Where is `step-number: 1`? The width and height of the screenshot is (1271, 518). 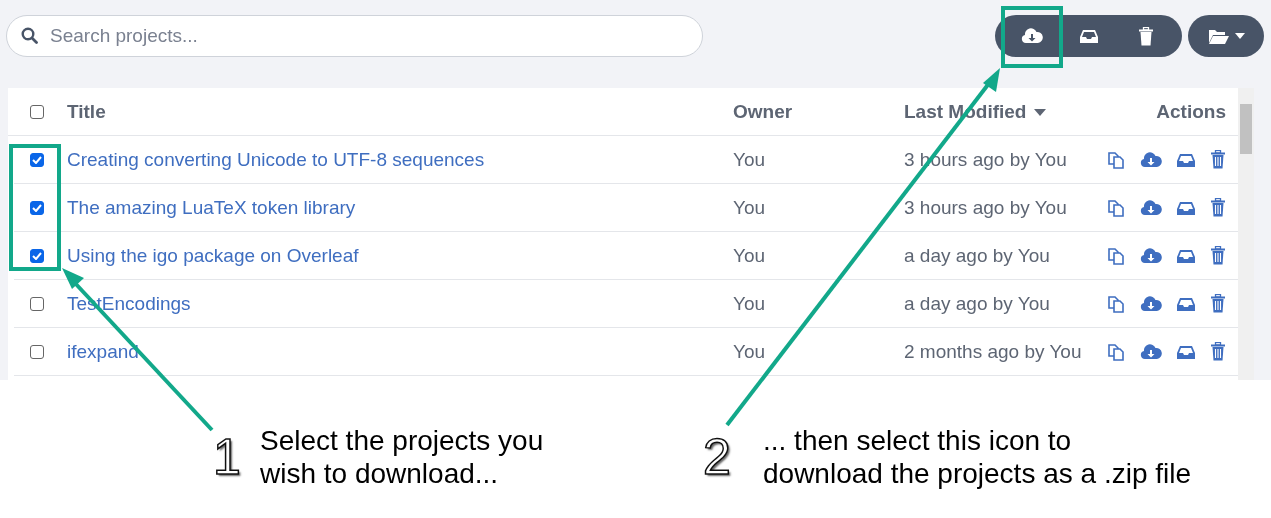
step-number: 1 is located at coordinates (227, 457).